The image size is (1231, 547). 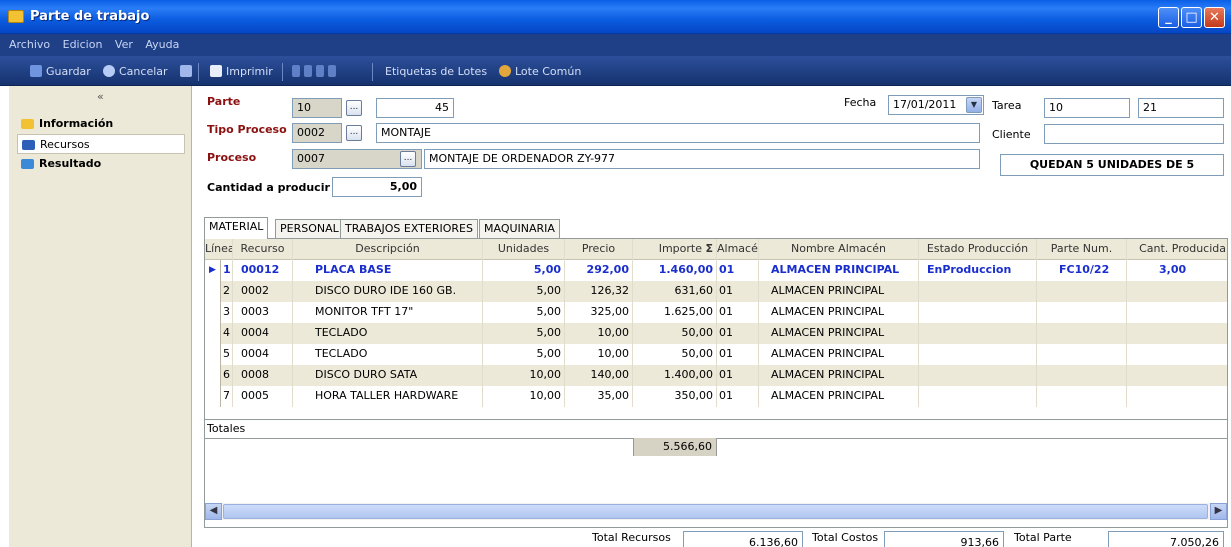 What do you see at coordinates (100, 96) in the screenshot?
I see `collapse-panel-button: «` at bounding box center [100, 96].